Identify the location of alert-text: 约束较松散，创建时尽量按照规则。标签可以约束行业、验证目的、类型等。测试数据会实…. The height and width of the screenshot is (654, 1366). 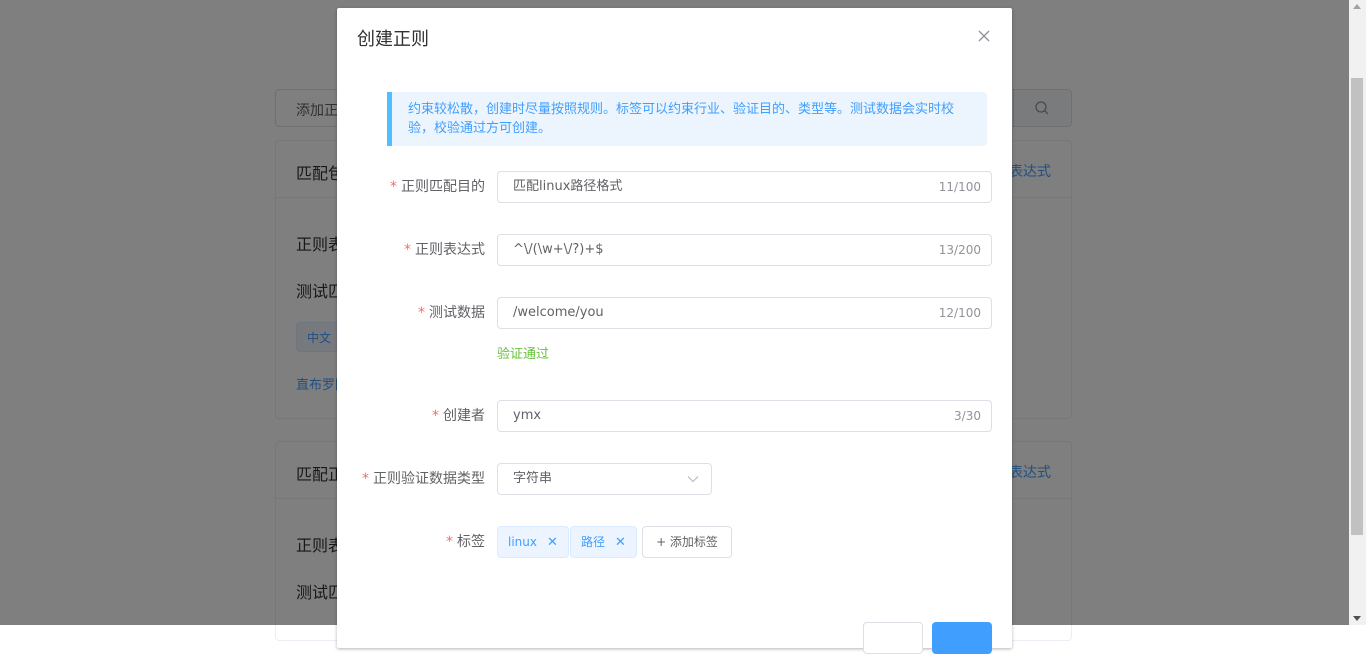
(681, 119).